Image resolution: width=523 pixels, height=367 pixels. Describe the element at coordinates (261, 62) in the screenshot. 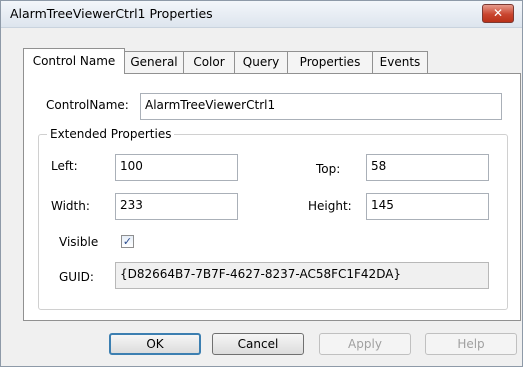

I see `tab-query: Query` at that location.